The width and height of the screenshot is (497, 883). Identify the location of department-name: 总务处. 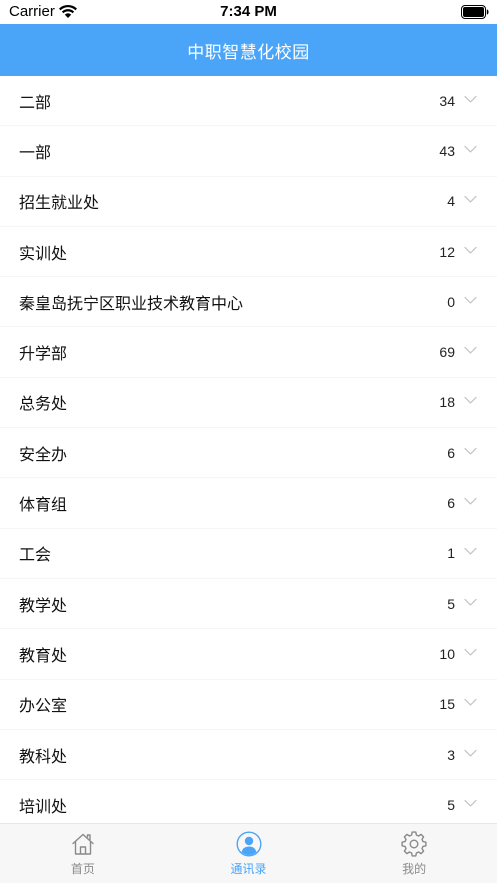
(43, 404).